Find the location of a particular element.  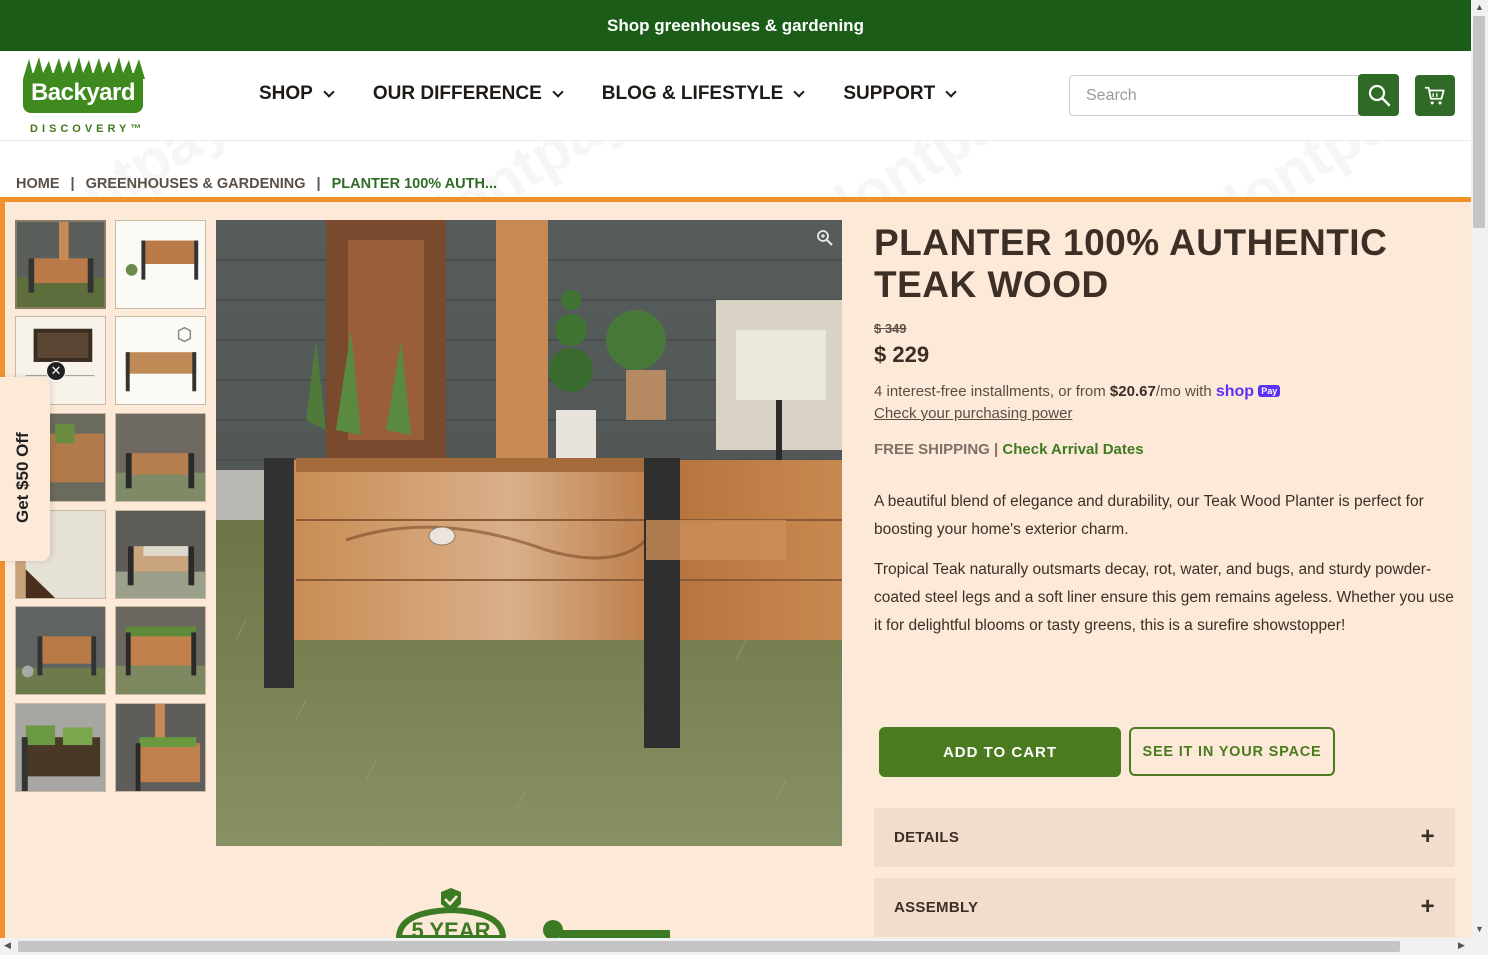

search-input is located at coordinates (1214, 95).